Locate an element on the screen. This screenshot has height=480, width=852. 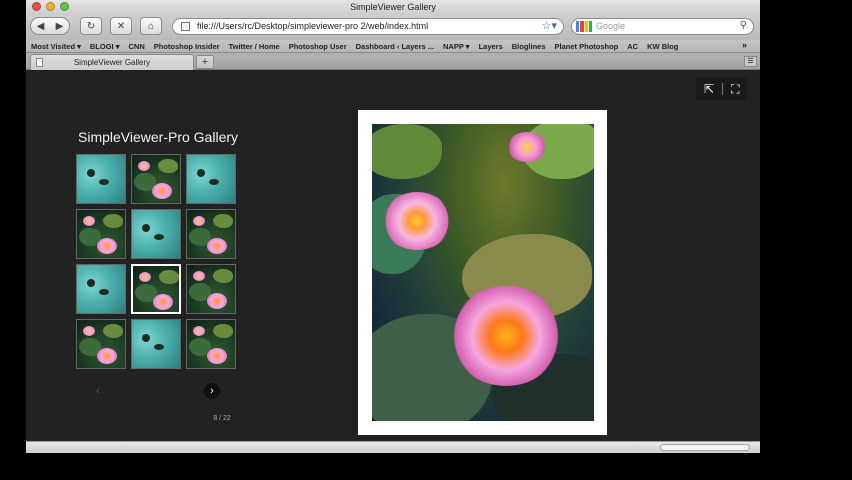
window-title: SimpleViewer Gallery is located at coordinates (393, 7).